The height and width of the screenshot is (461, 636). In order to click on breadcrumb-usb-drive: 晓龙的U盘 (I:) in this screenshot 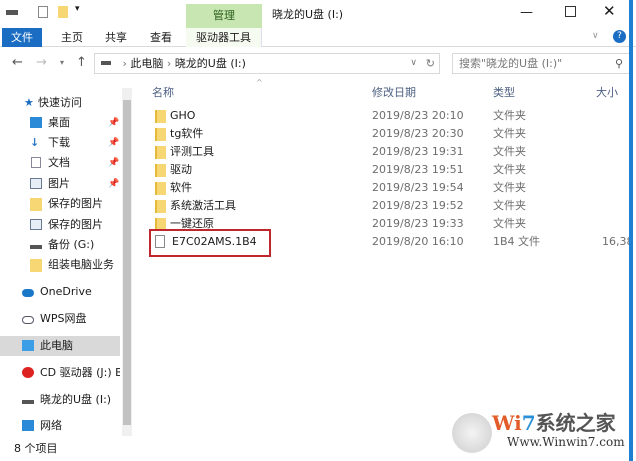, I will do `click(210, 63)`.